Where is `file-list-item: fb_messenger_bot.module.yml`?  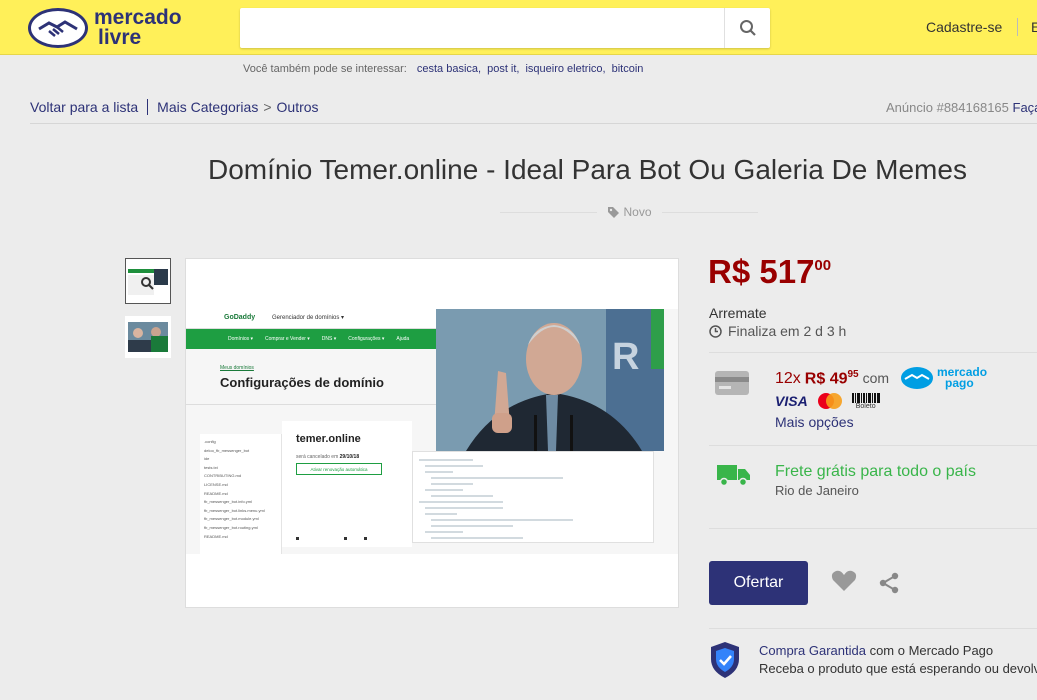 file-list-item: fb_messenger_bot.module.yml is located at coordinates (231, 519).